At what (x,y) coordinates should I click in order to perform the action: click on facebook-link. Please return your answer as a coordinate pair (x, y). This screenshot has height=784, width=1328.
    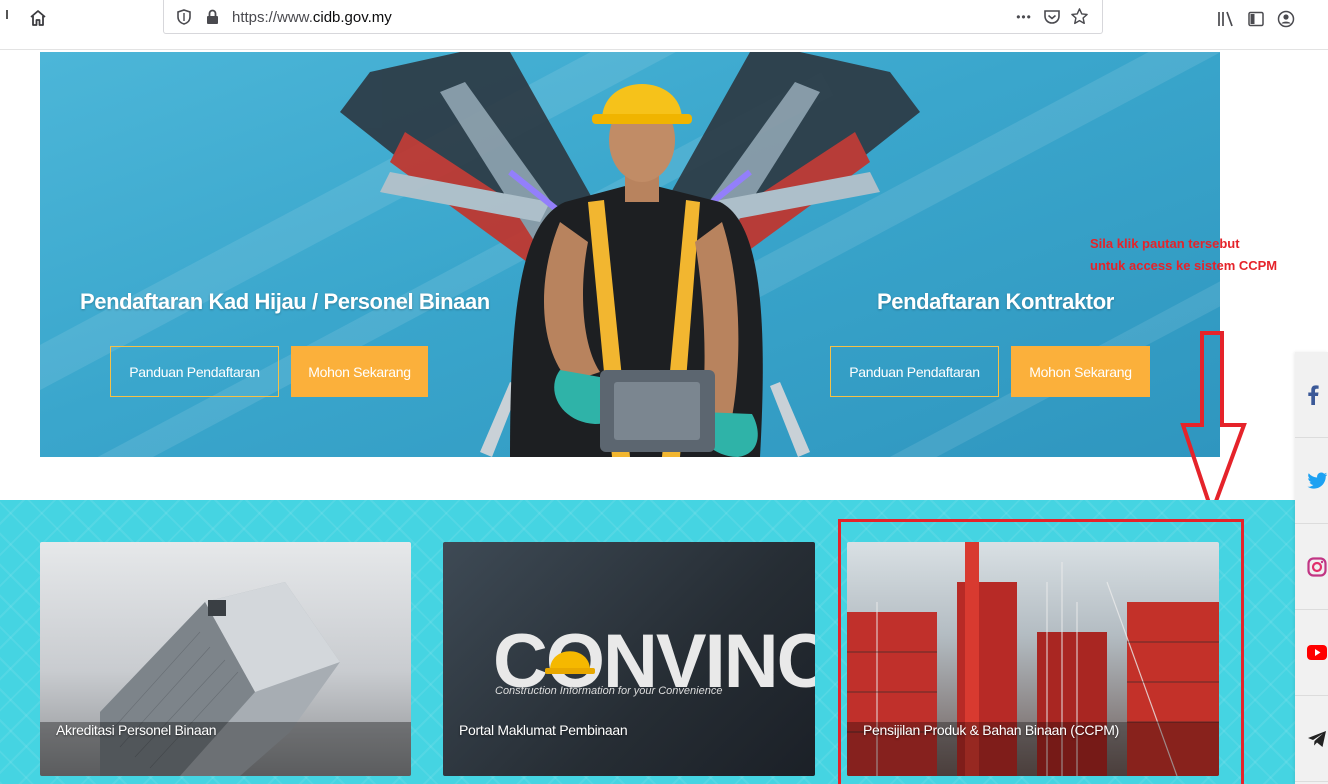
    Looking at the image, I should click on (1311, 395).